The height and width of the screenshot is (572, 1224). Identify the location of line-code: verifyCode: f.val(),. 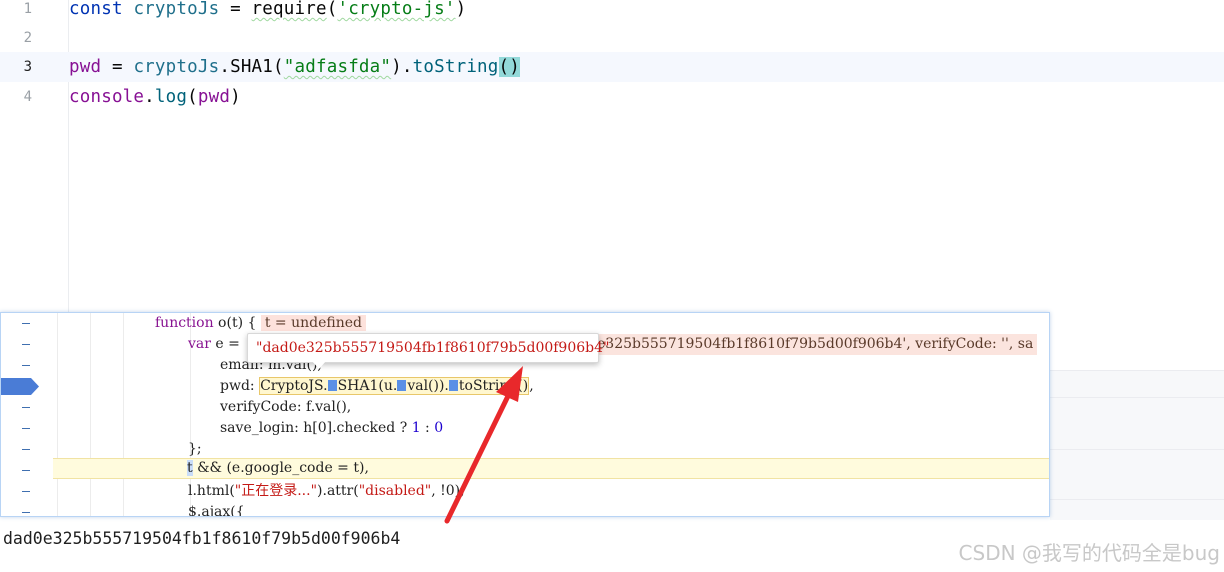
(286, 407).